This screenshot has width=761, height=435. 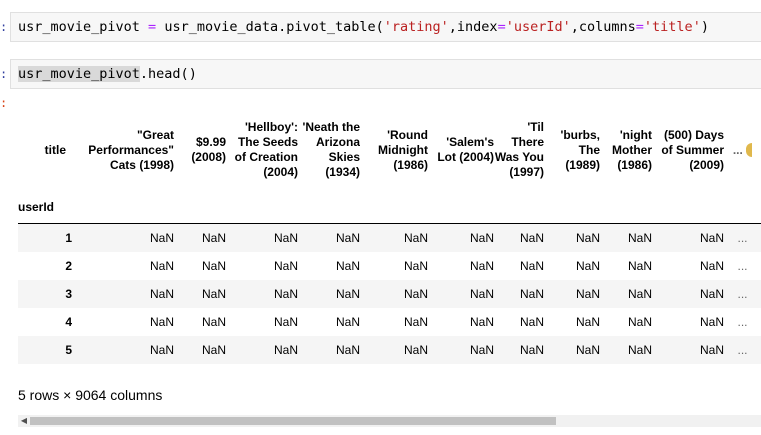 I want to click on column-header: (500) Days of Summer (2009), so click(x=692, y=149).